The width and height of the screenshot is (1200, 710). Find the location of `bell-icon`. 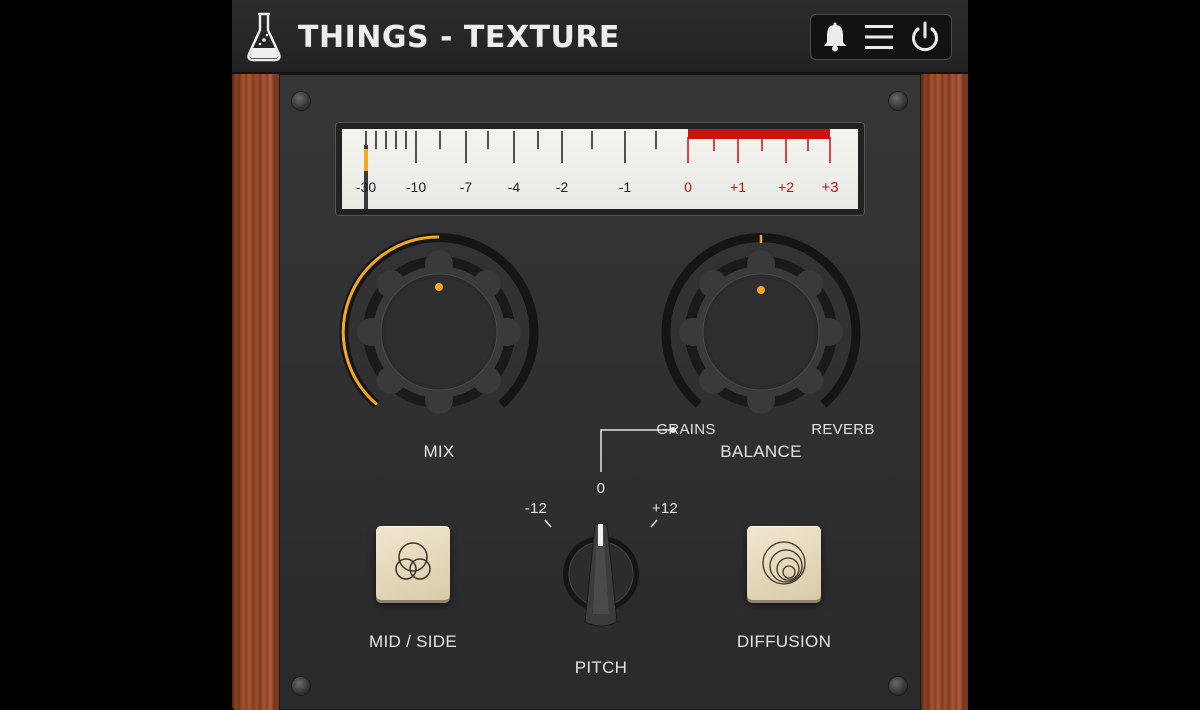

bell-icon is located at coordinates (835, 37).